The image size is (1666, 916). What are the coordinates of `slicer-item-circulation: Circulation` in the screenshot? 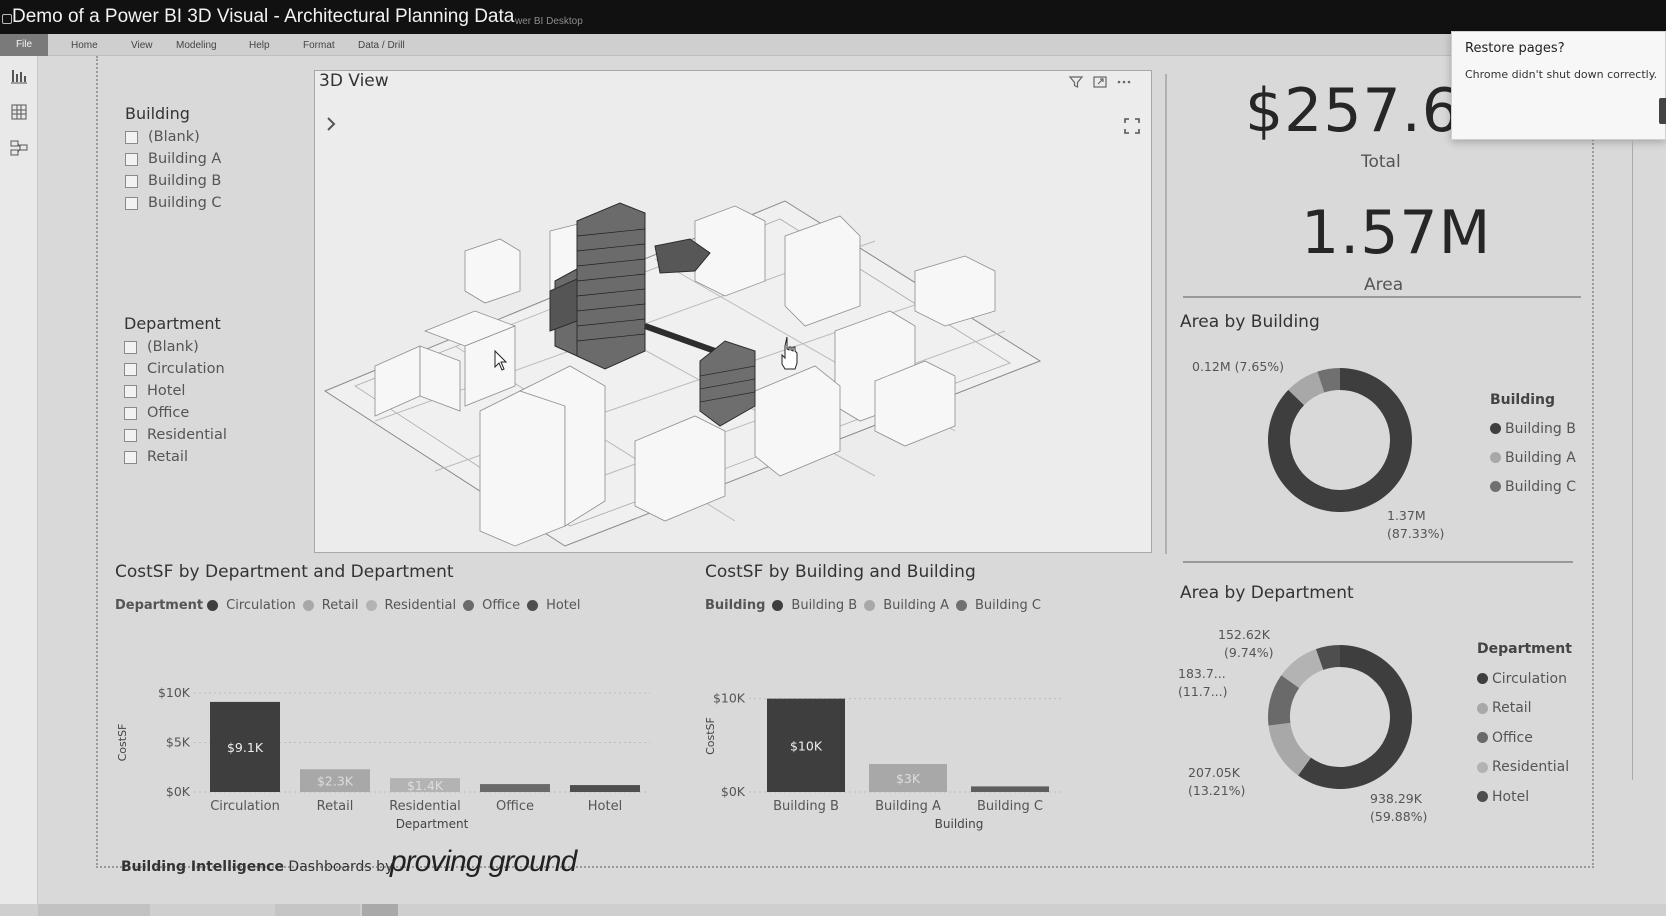 It's located at (175, 369).